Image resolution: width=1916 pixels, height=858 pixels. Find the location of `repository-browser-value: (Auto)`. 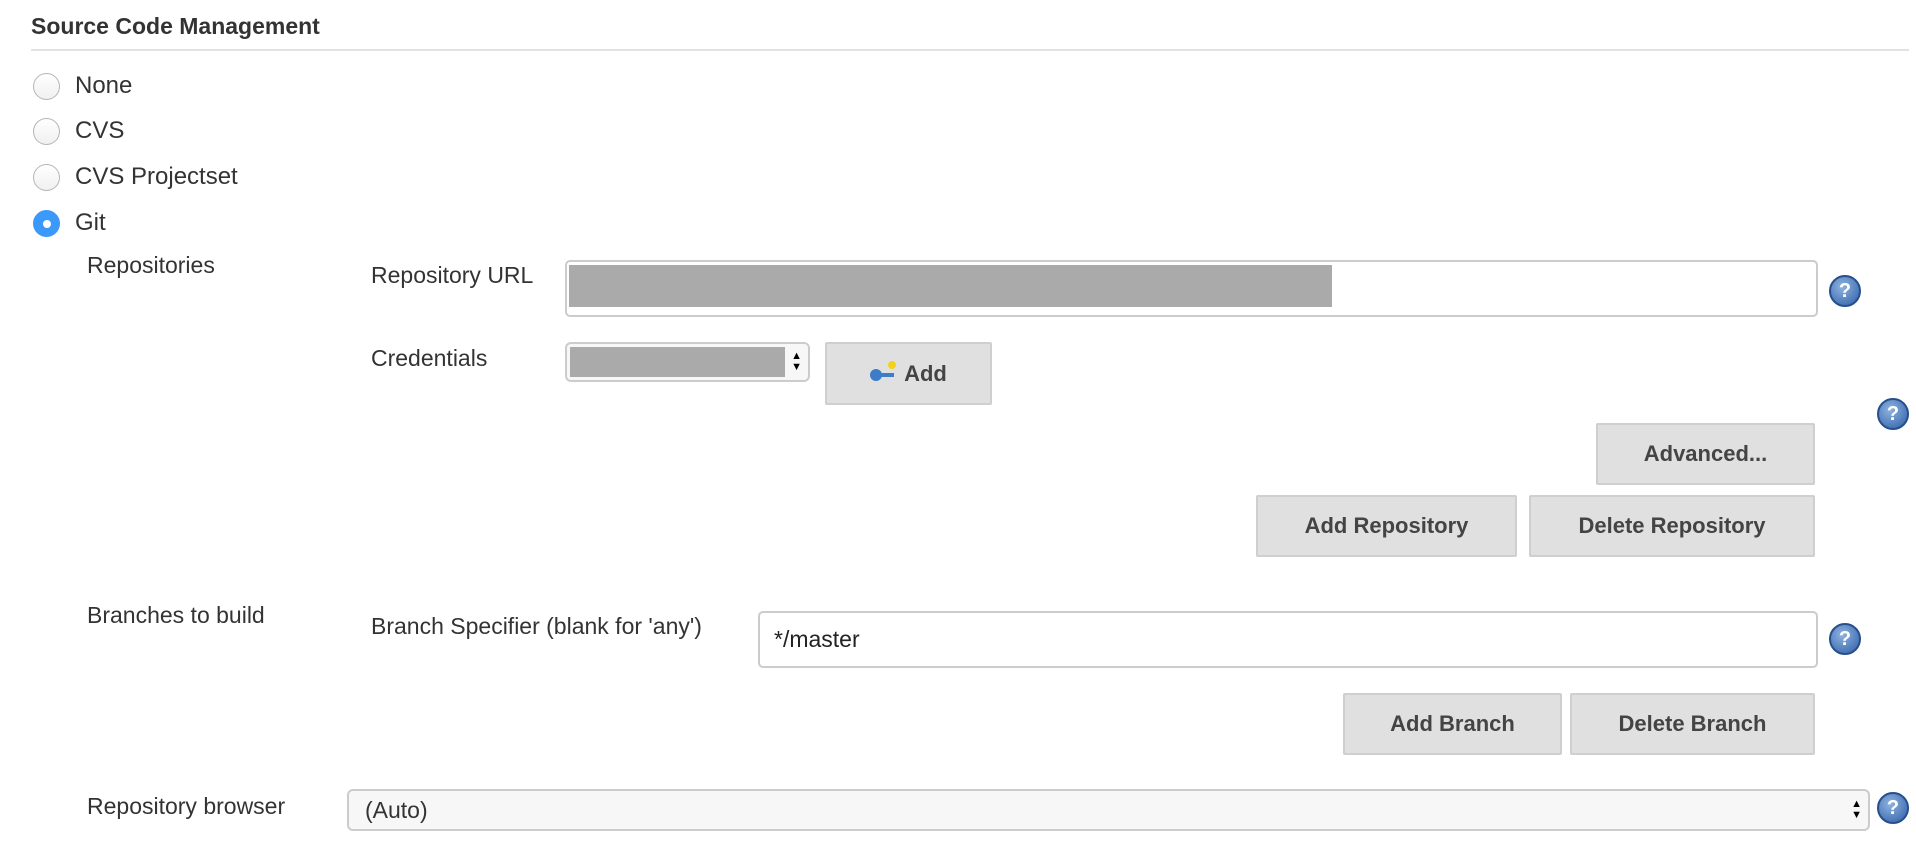

repository-browser-value: (Auto) is located at coordinates (396, 809).